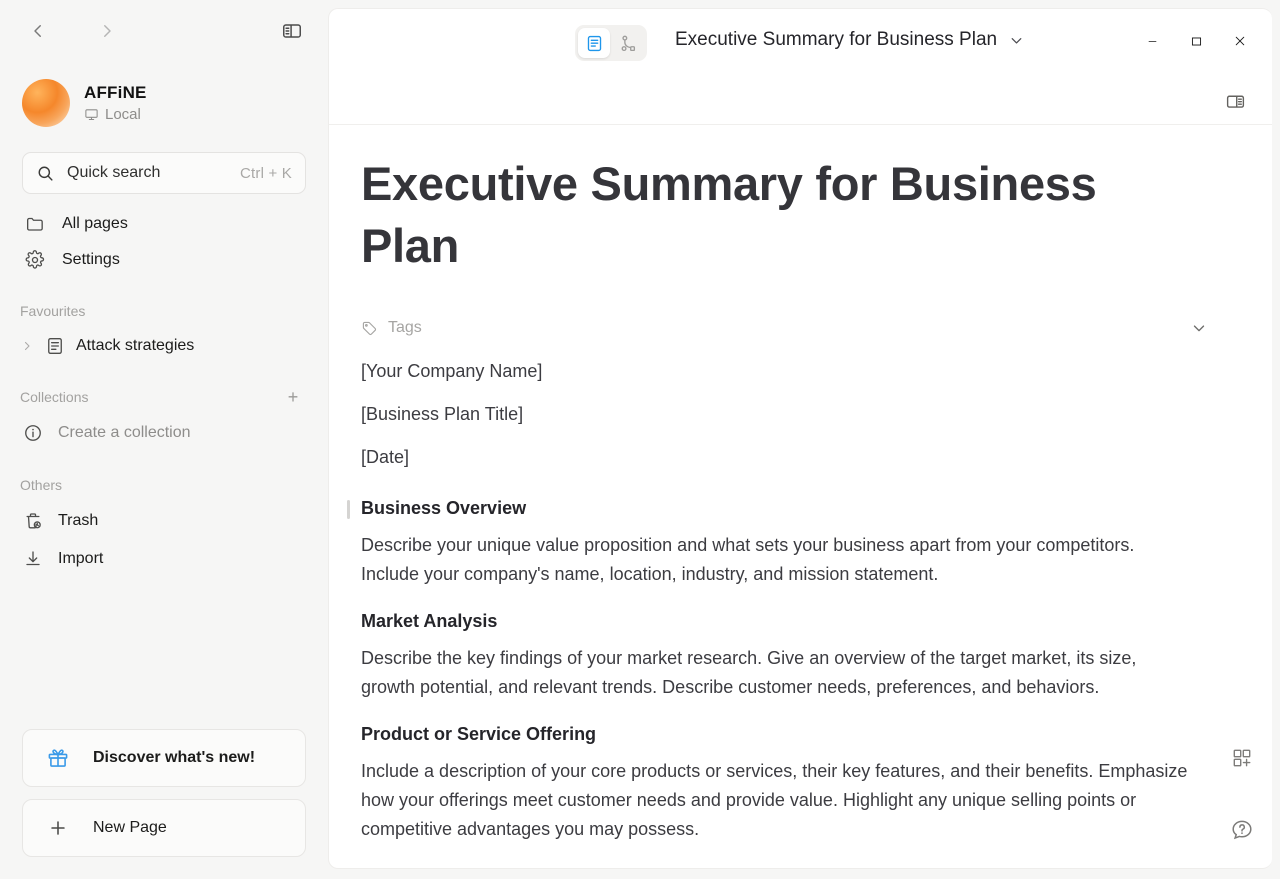  What do you see at coordinates (164, 311) in the screenshot?
I see `favourites-section-header: Favourites` at bounding box center [164, 311].